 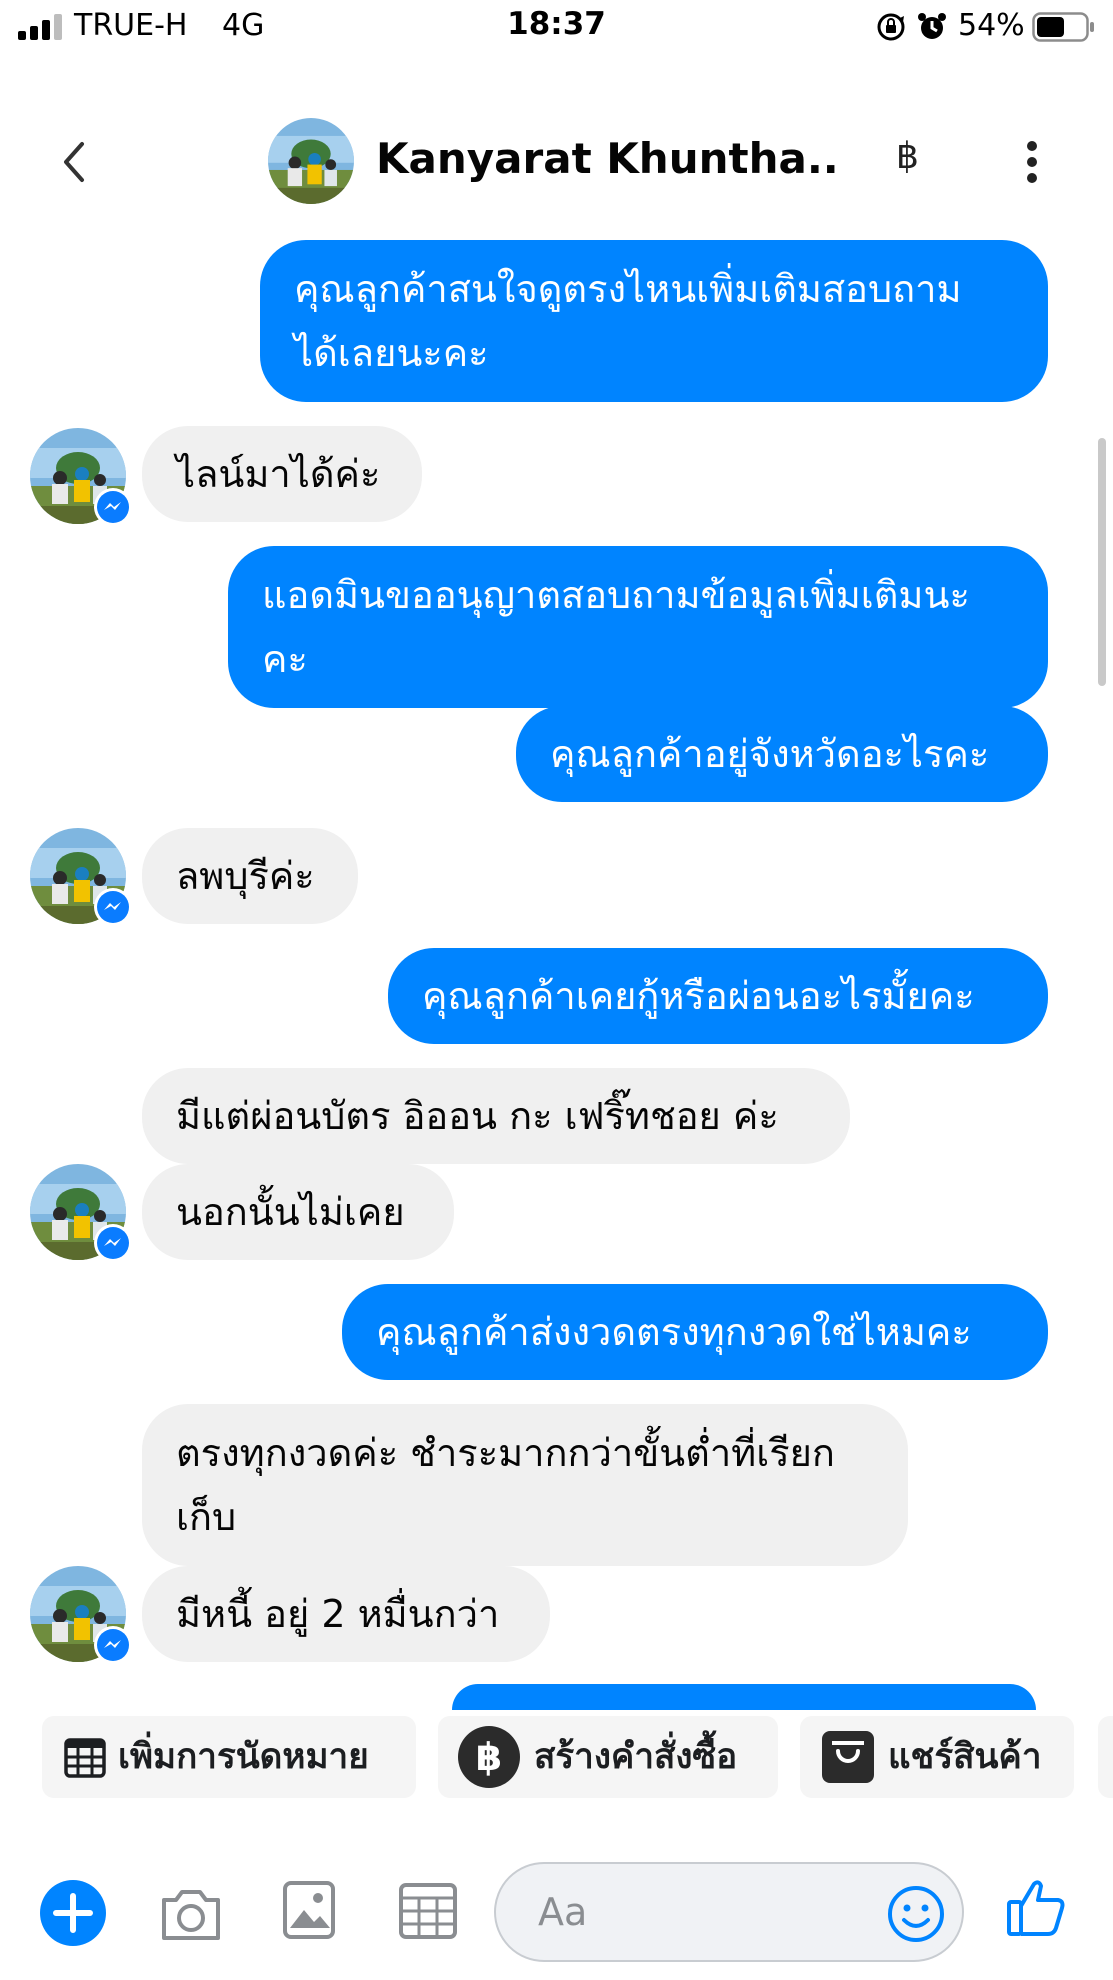 I want to click on calendar-table-icon, so click(x=428, y=1910).